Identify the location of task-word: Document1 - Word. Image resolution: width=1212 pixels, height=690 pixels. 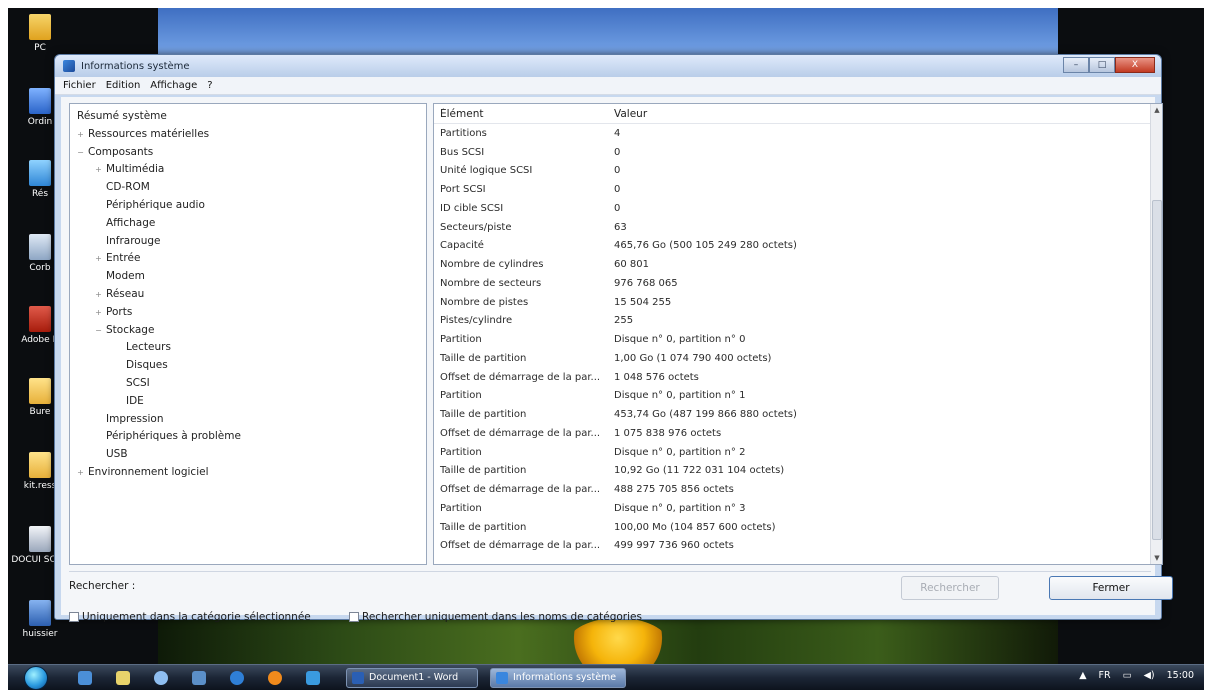
(412, 678).